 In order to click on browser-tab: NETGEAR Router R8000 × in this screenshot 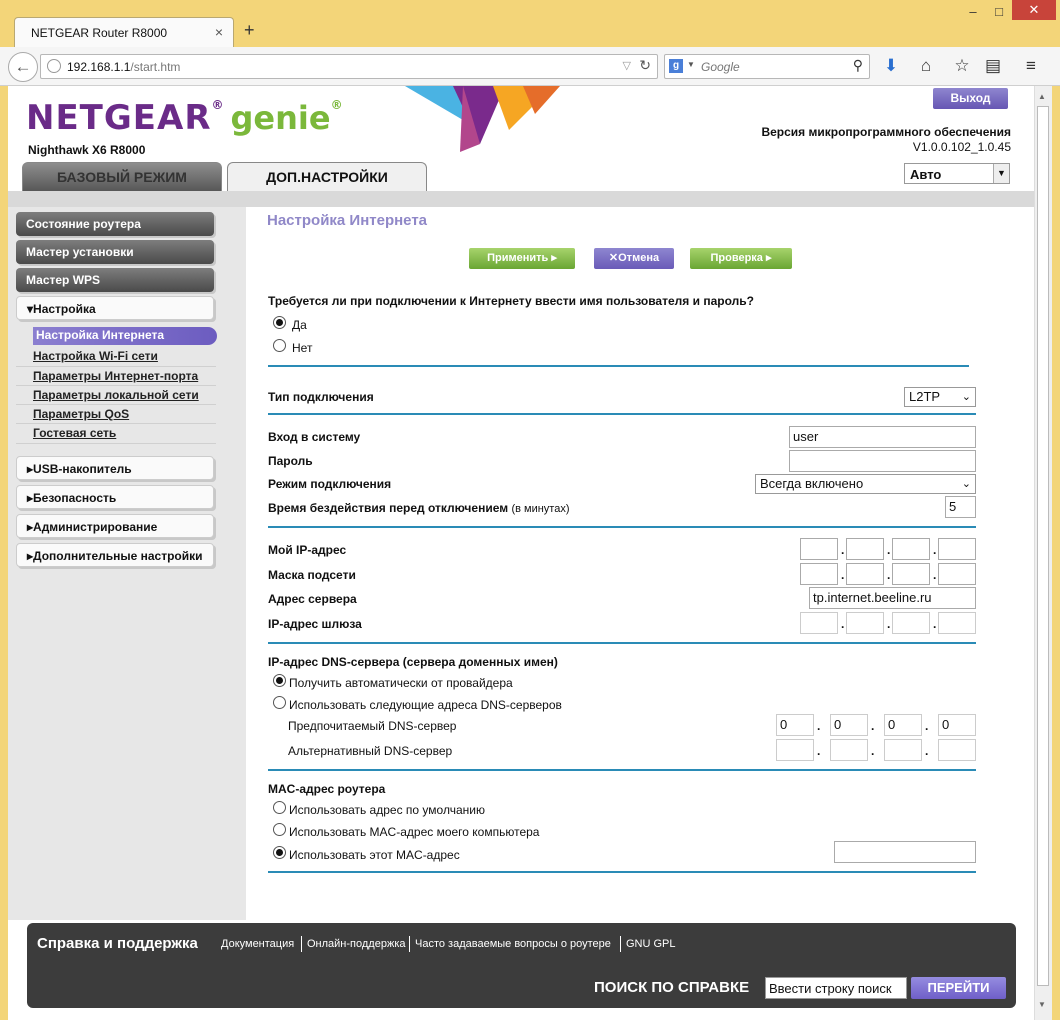, I will do `click(124, 32)`.